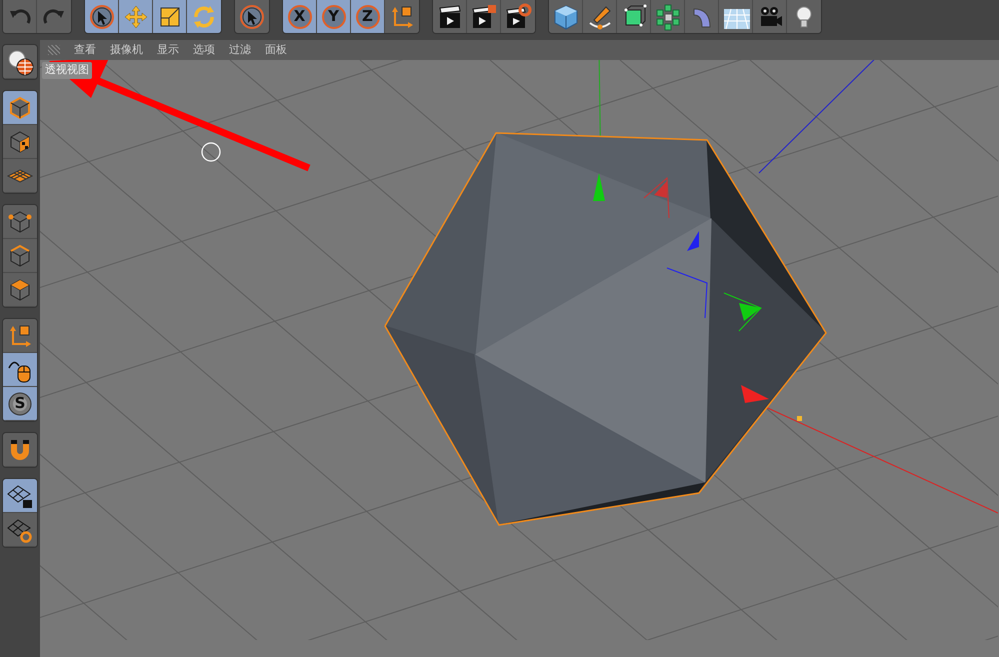 The height and width of the screenshot is (657, 999). I want to click on cloner-icon, so click(668, 16).